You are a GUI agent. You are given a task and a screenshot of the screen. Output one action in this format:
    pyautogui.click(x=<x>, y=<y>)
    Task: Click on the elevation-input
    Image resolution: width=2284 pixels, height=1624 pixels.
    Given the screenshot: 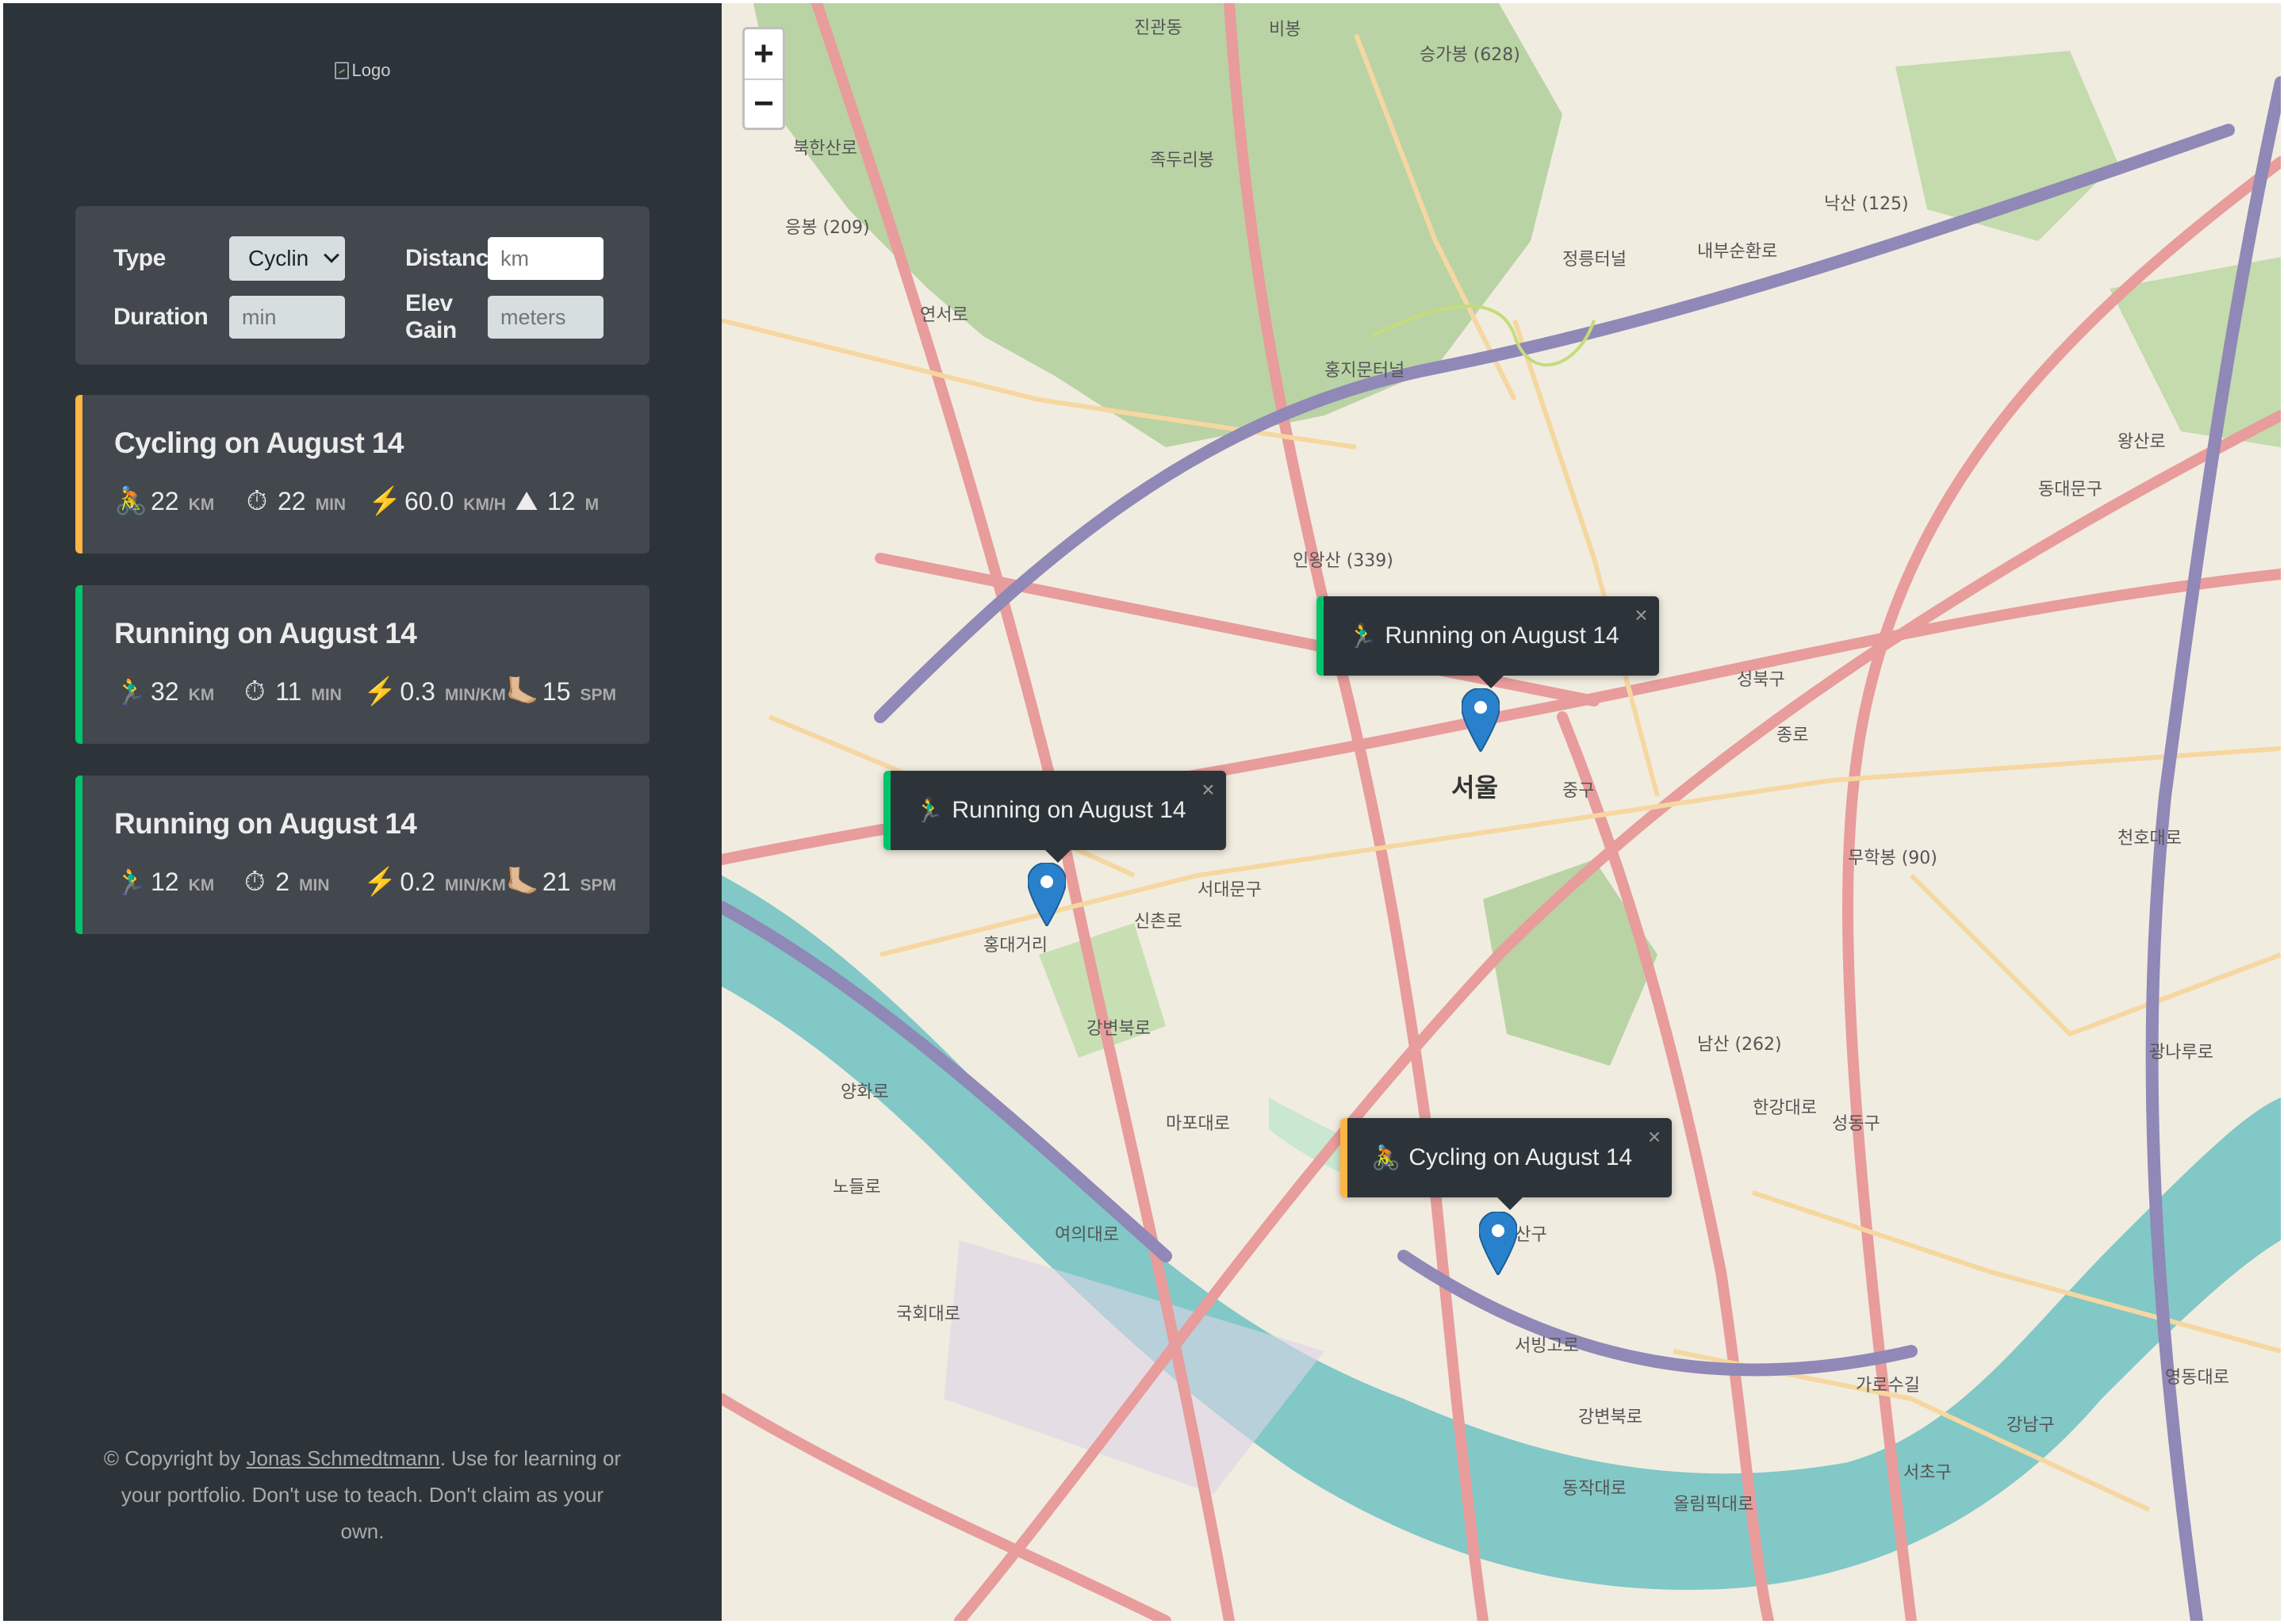 What is the action you would take?
    pyautogui.click(x=546, y=317)
    